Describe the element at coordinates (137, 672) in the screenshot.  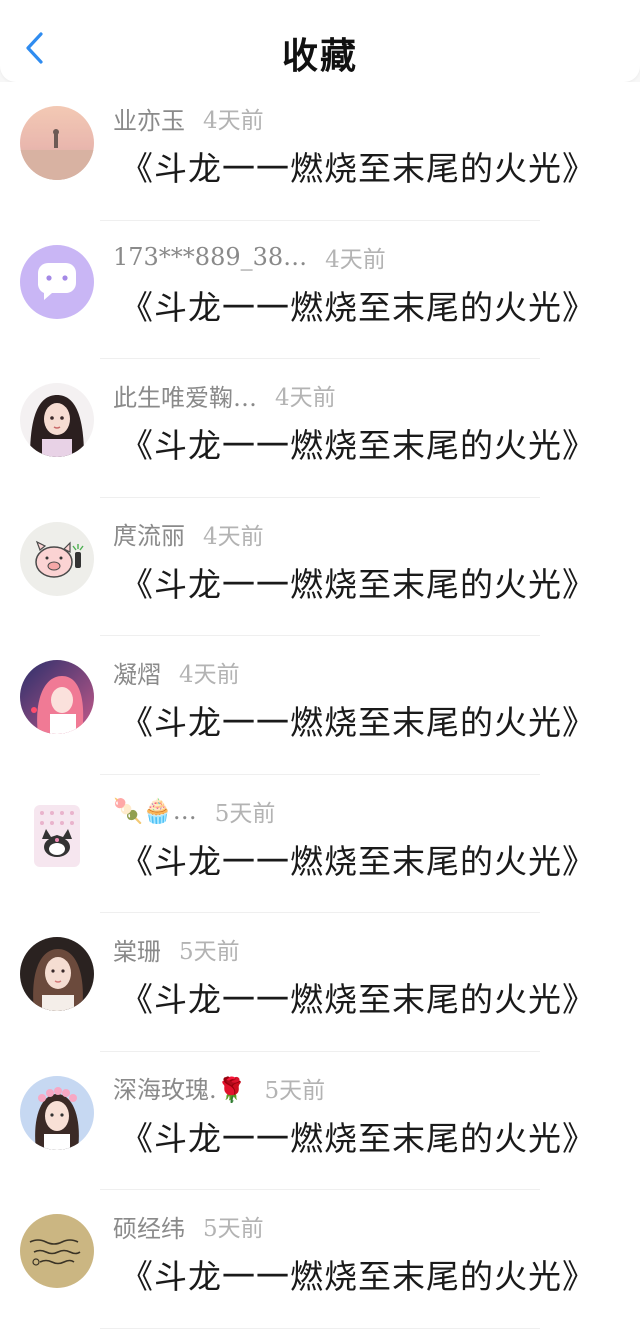
I see `username: 凝熠` at that location.